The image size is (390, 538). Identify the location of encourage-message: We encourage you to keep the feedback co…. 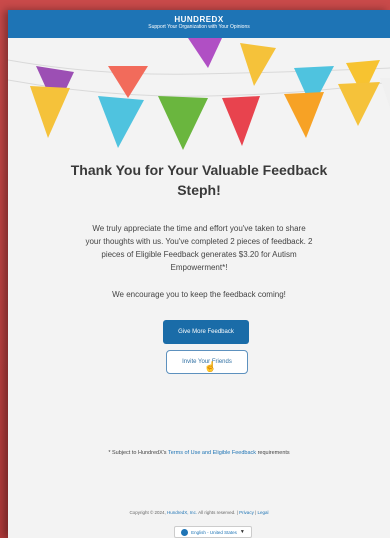
(199, 294).